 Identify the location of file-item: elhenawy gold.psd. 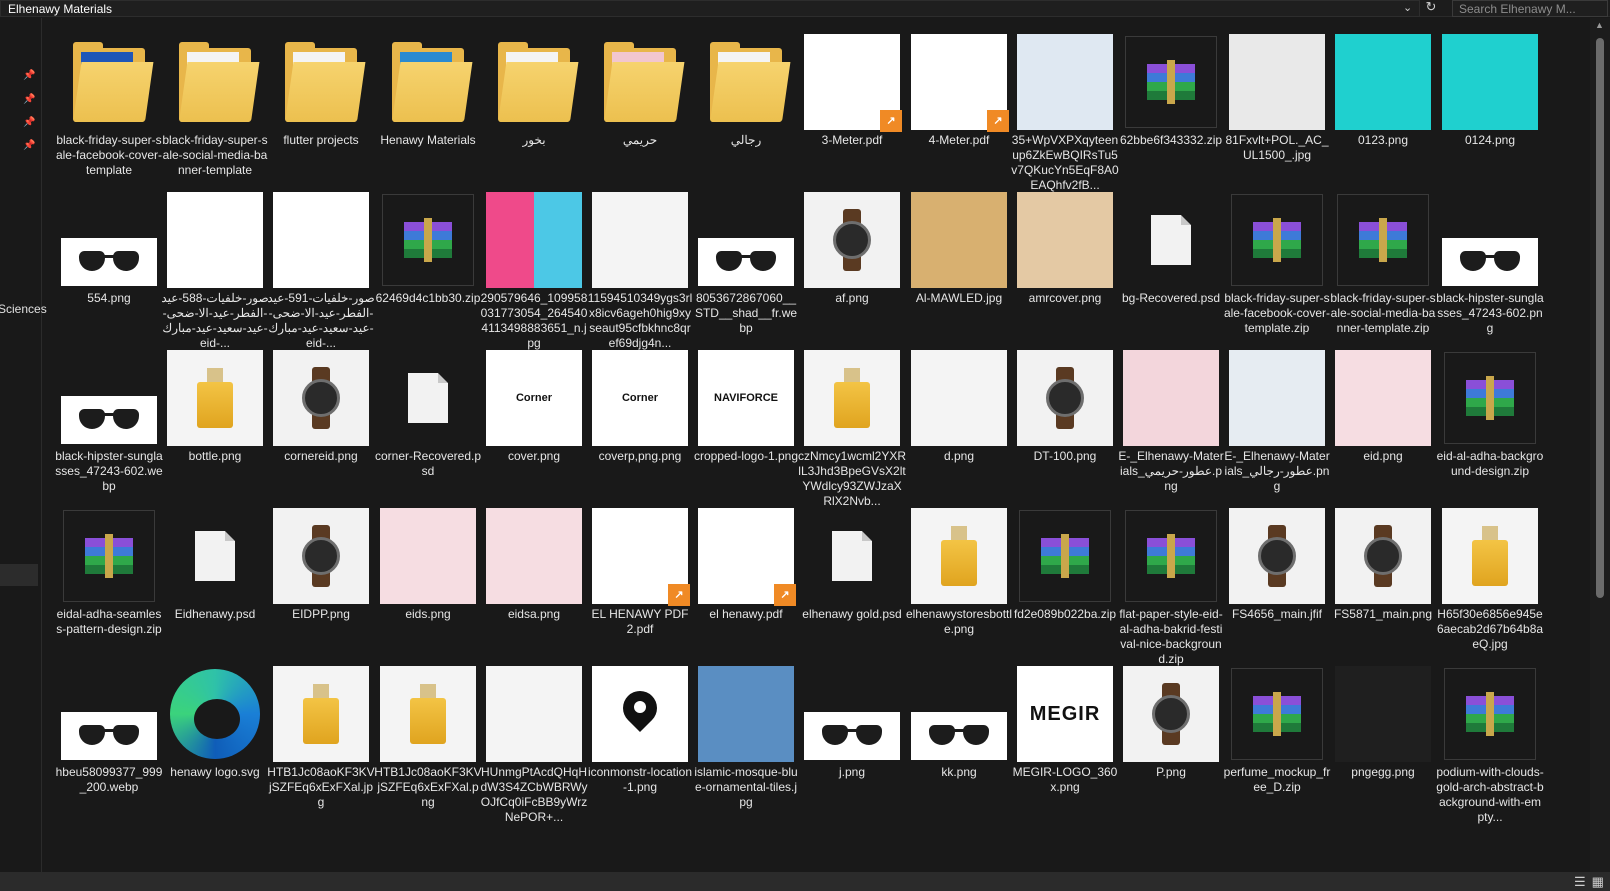
(852, 584).